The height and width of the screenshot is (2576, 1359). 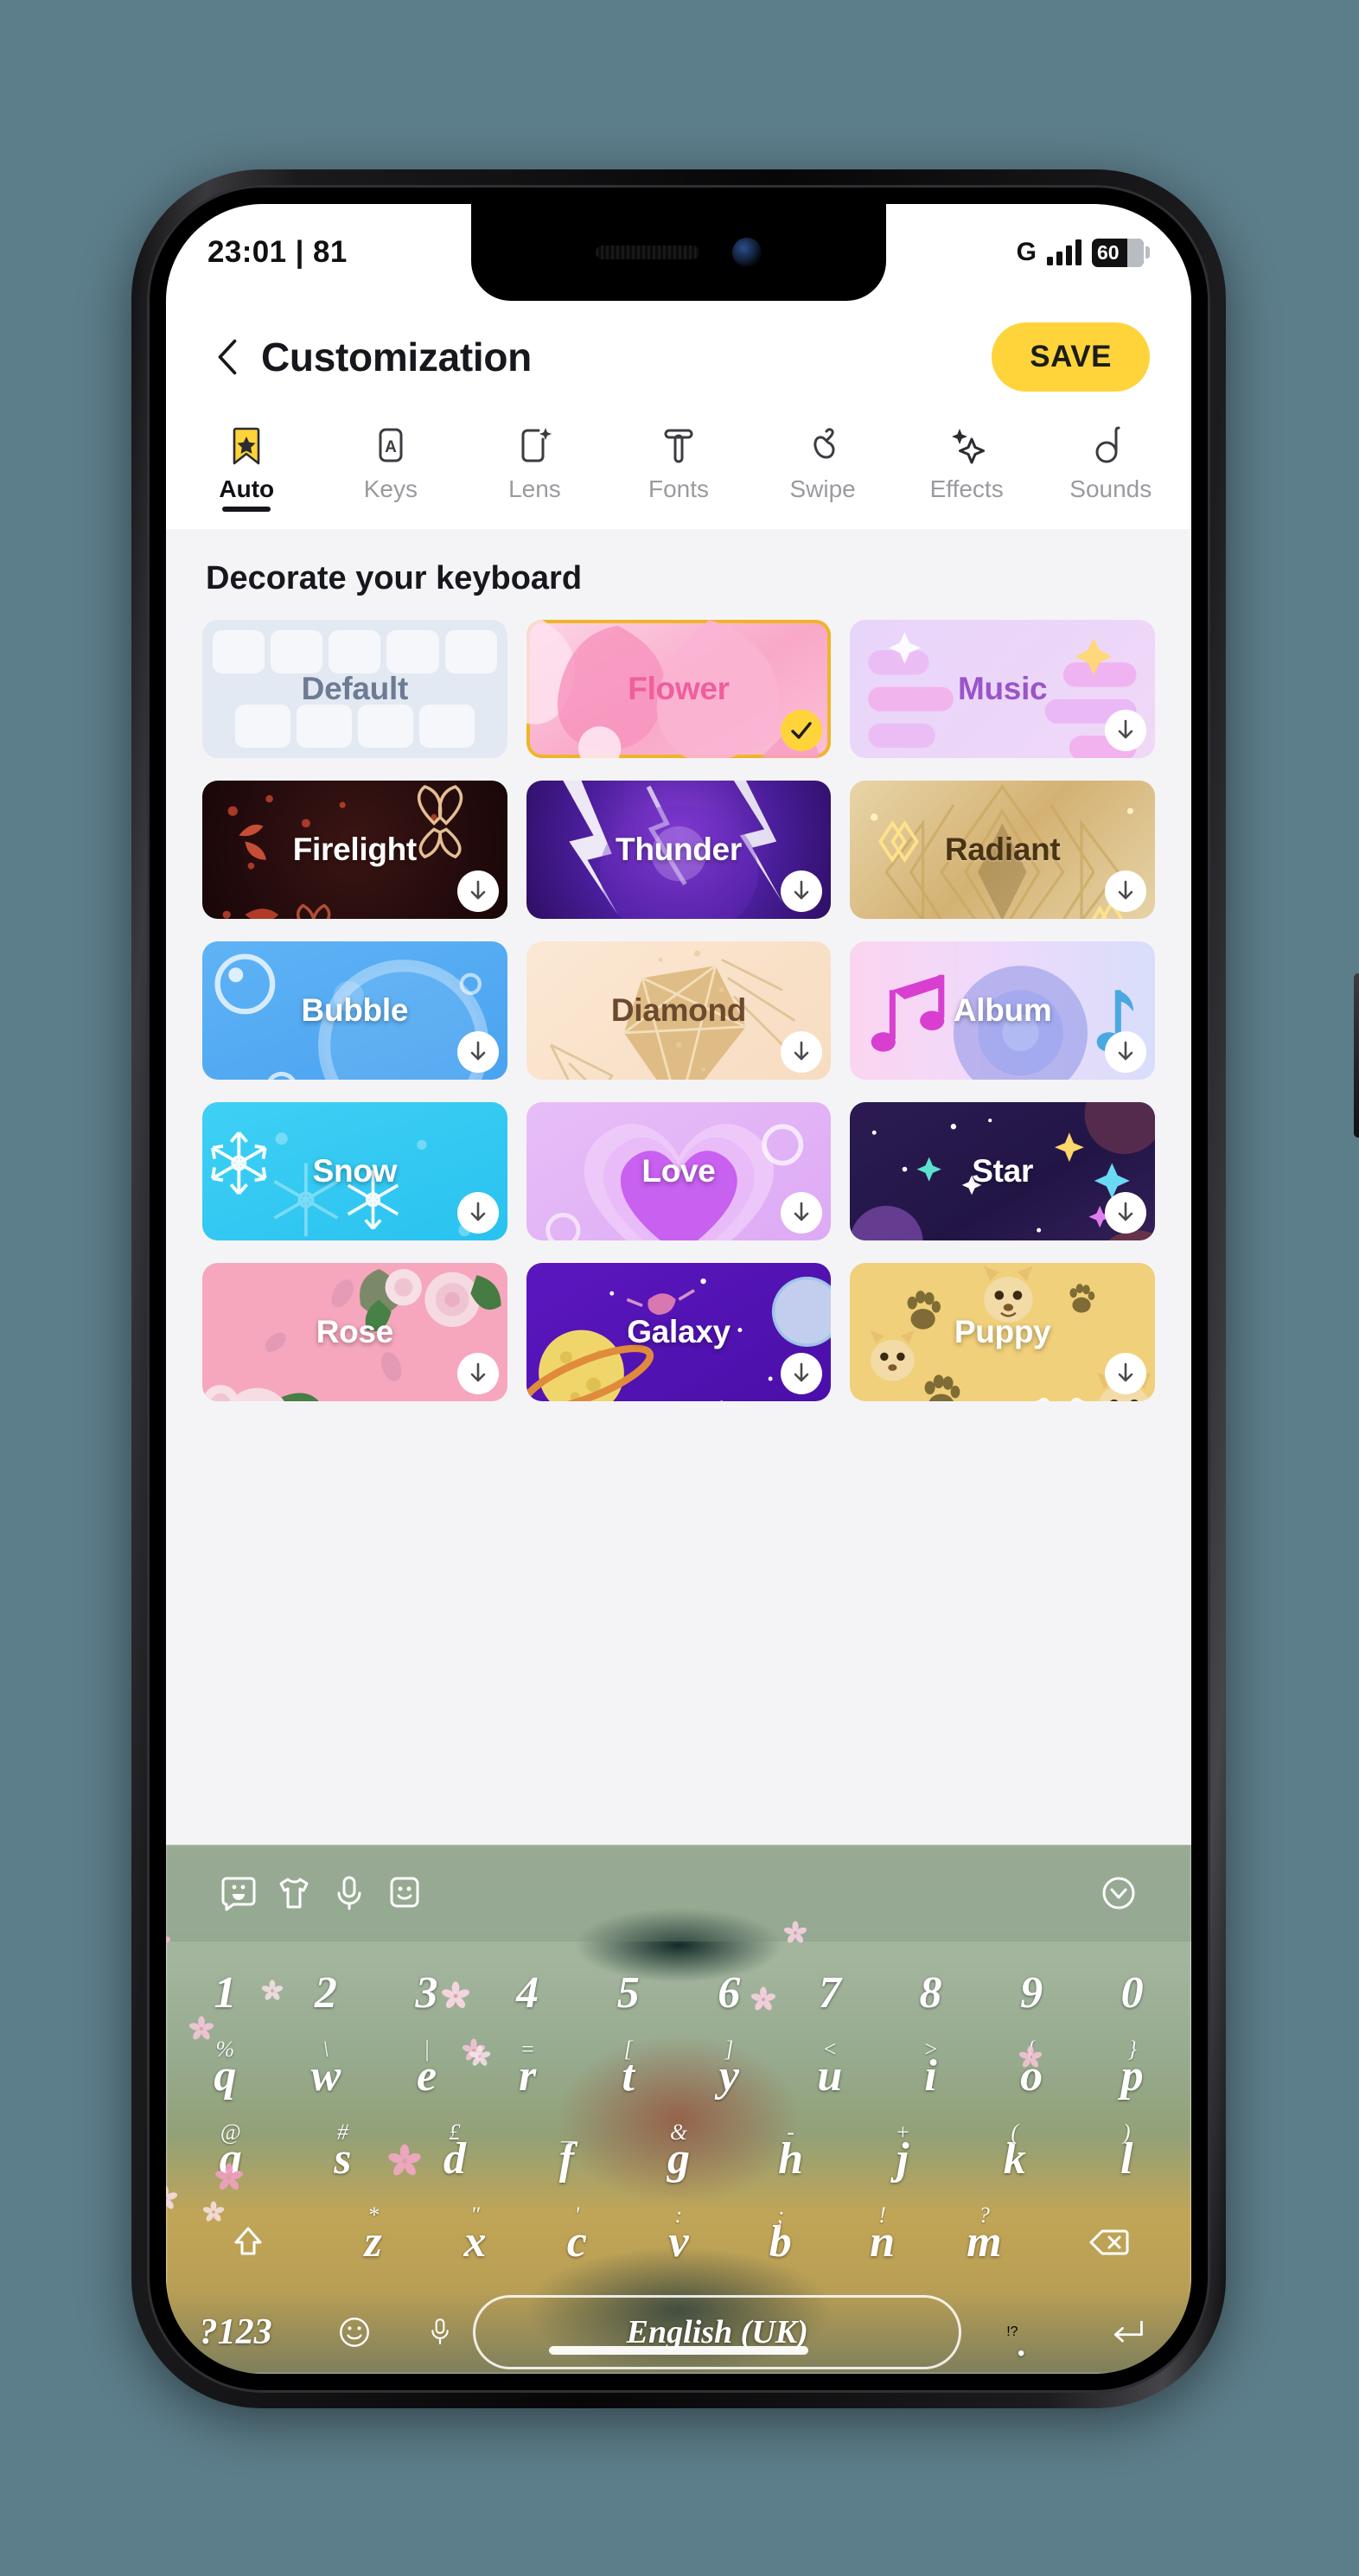 I want to click on key-b: ; b, so click(x=781, y=2242).